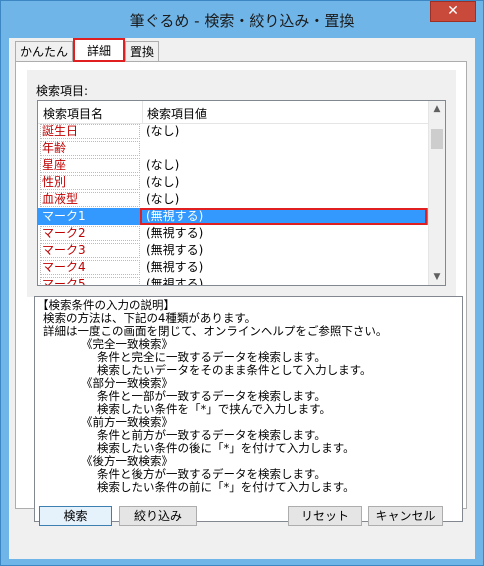  I want to click on scroll-up-icon: ▲, so click(437, 109).